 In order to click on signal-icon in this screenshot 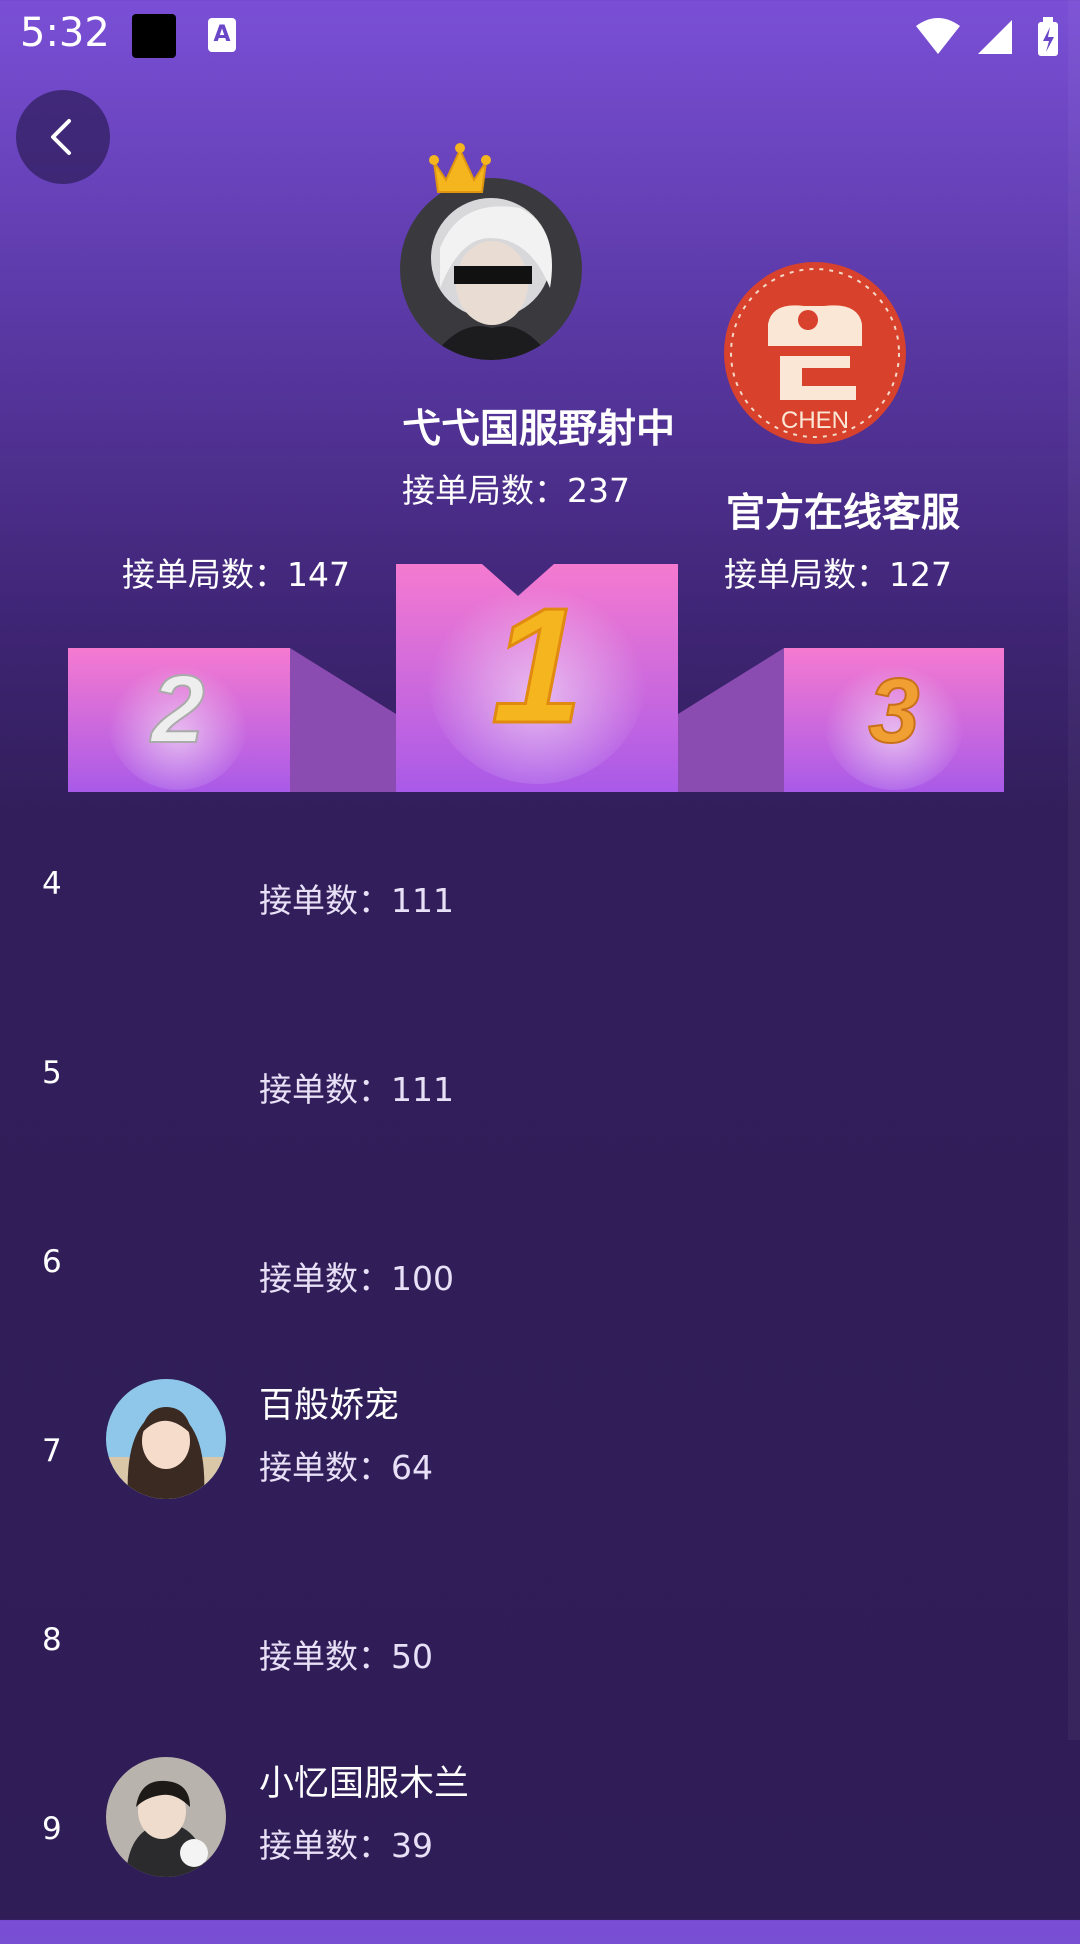, I will do `click(995, 37)`.